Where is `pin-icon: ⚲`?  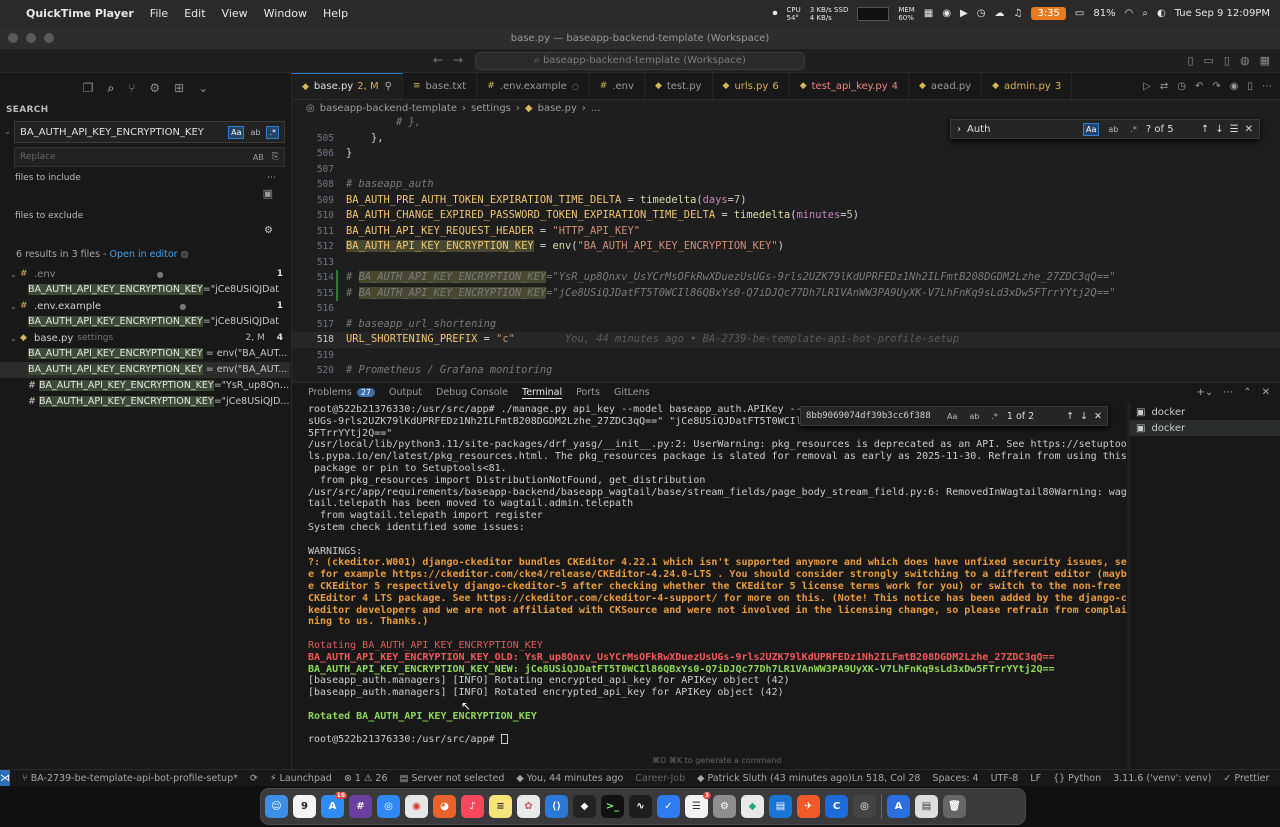 pin-icon: ⚲ is located at coordinates (388, 86).